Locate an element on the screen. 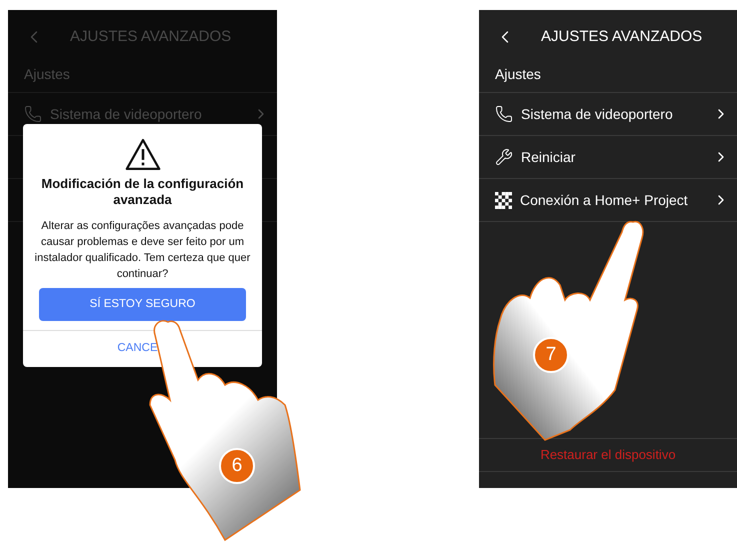 The image size is (737, 543). settings-row: Conexión a Home+ Project is located at coordinates (608, 200).